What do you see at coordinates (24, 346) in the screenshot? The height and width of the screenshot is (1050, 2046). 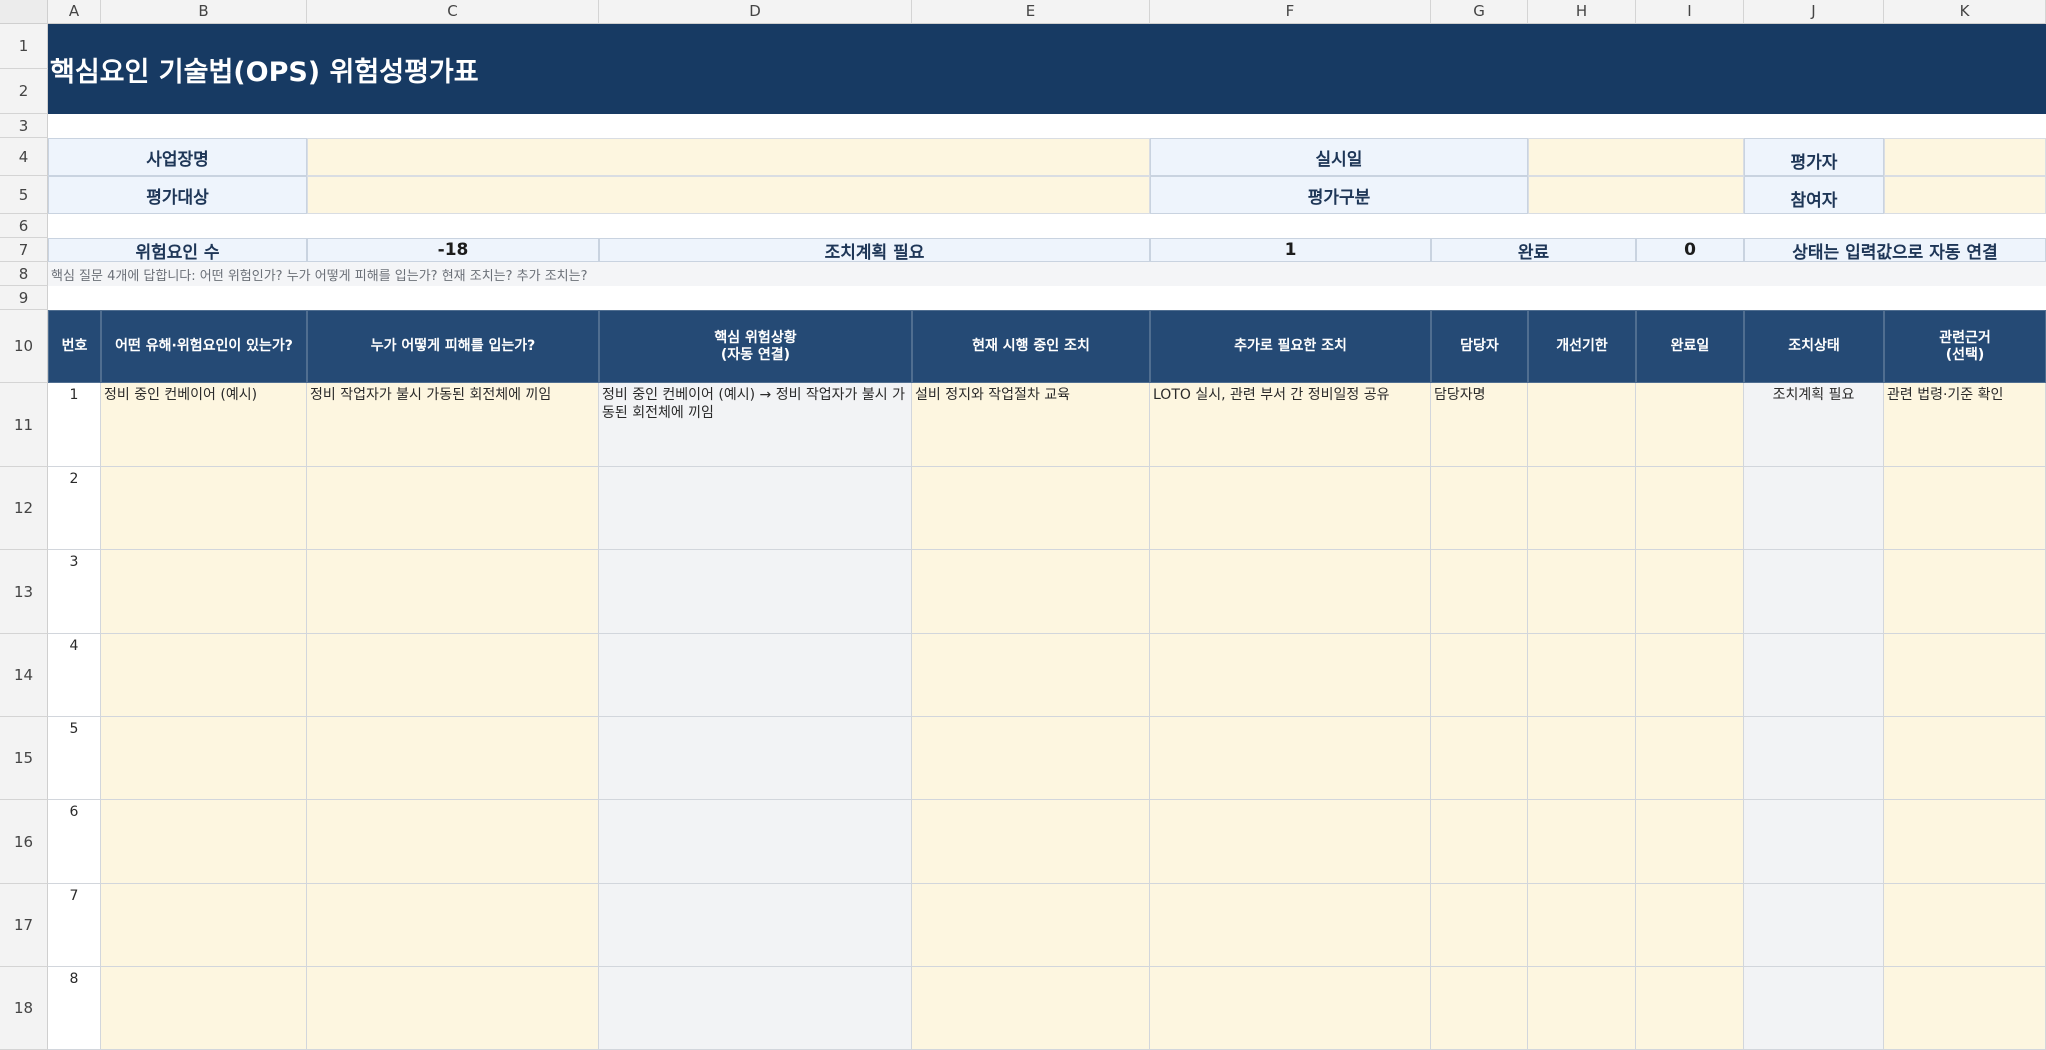 I see `row-header-10: 10` at bounding box center [24, 346].